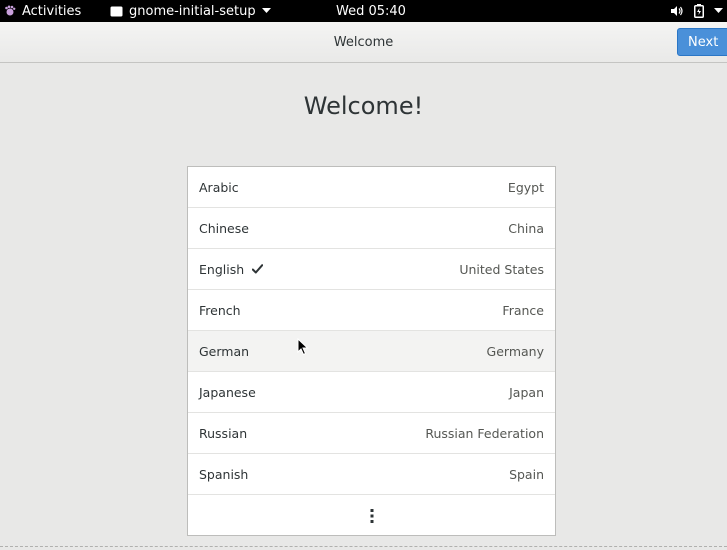 The width and height of the screenshot is (727, 550). I want to click on region-name: Germany, so click(515, 351).